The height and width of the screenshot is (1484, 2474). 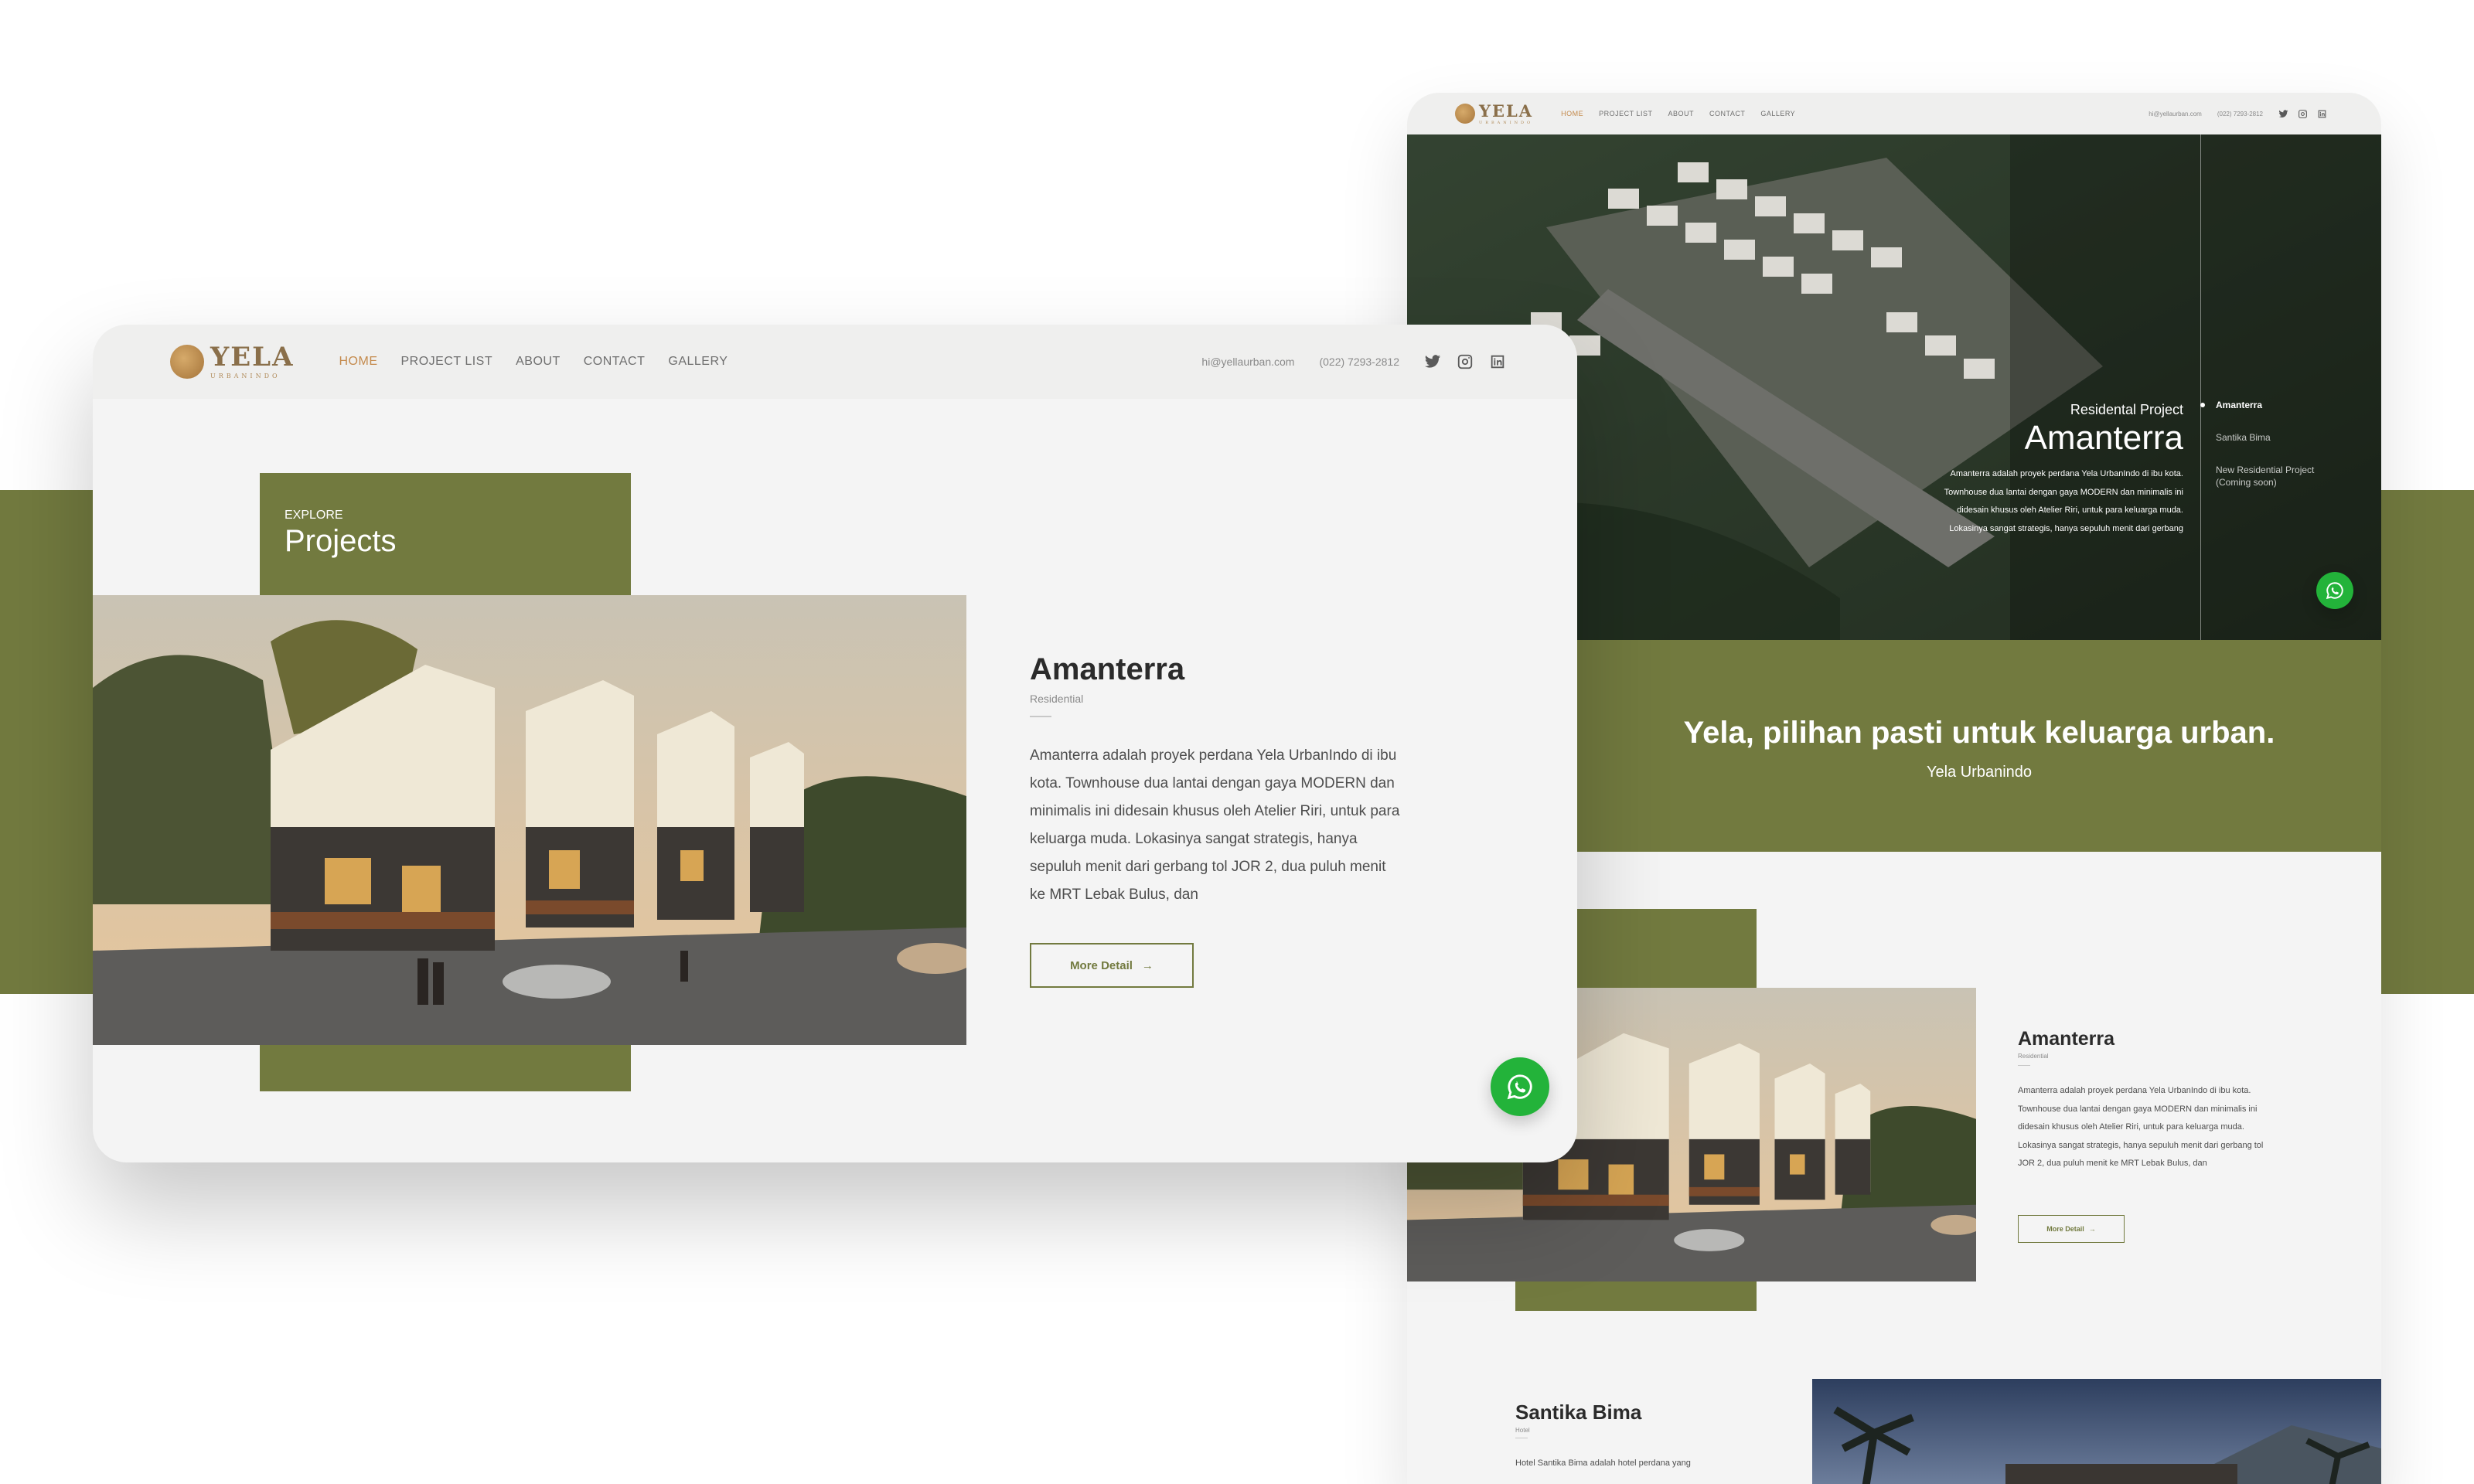 What do you see at coordinates (1522, 1430) in the screenshot?
I see `second-project-type: Hotel` at bounding box center [1522, 1430].